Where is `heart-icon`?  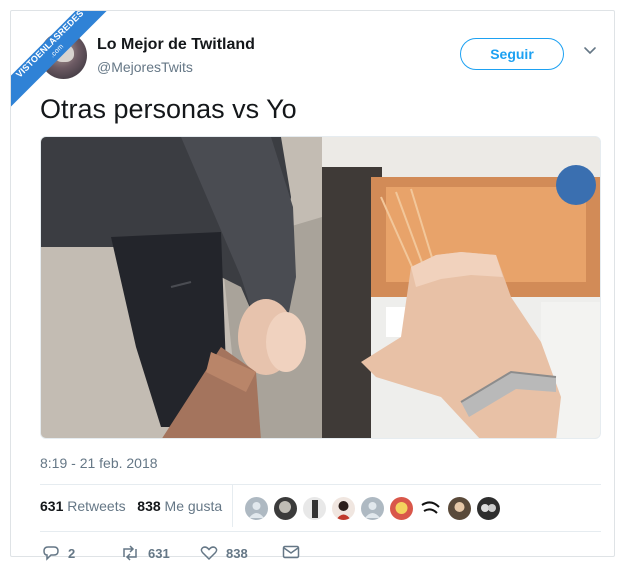 heart-icon is located at coordinates (209, 553).